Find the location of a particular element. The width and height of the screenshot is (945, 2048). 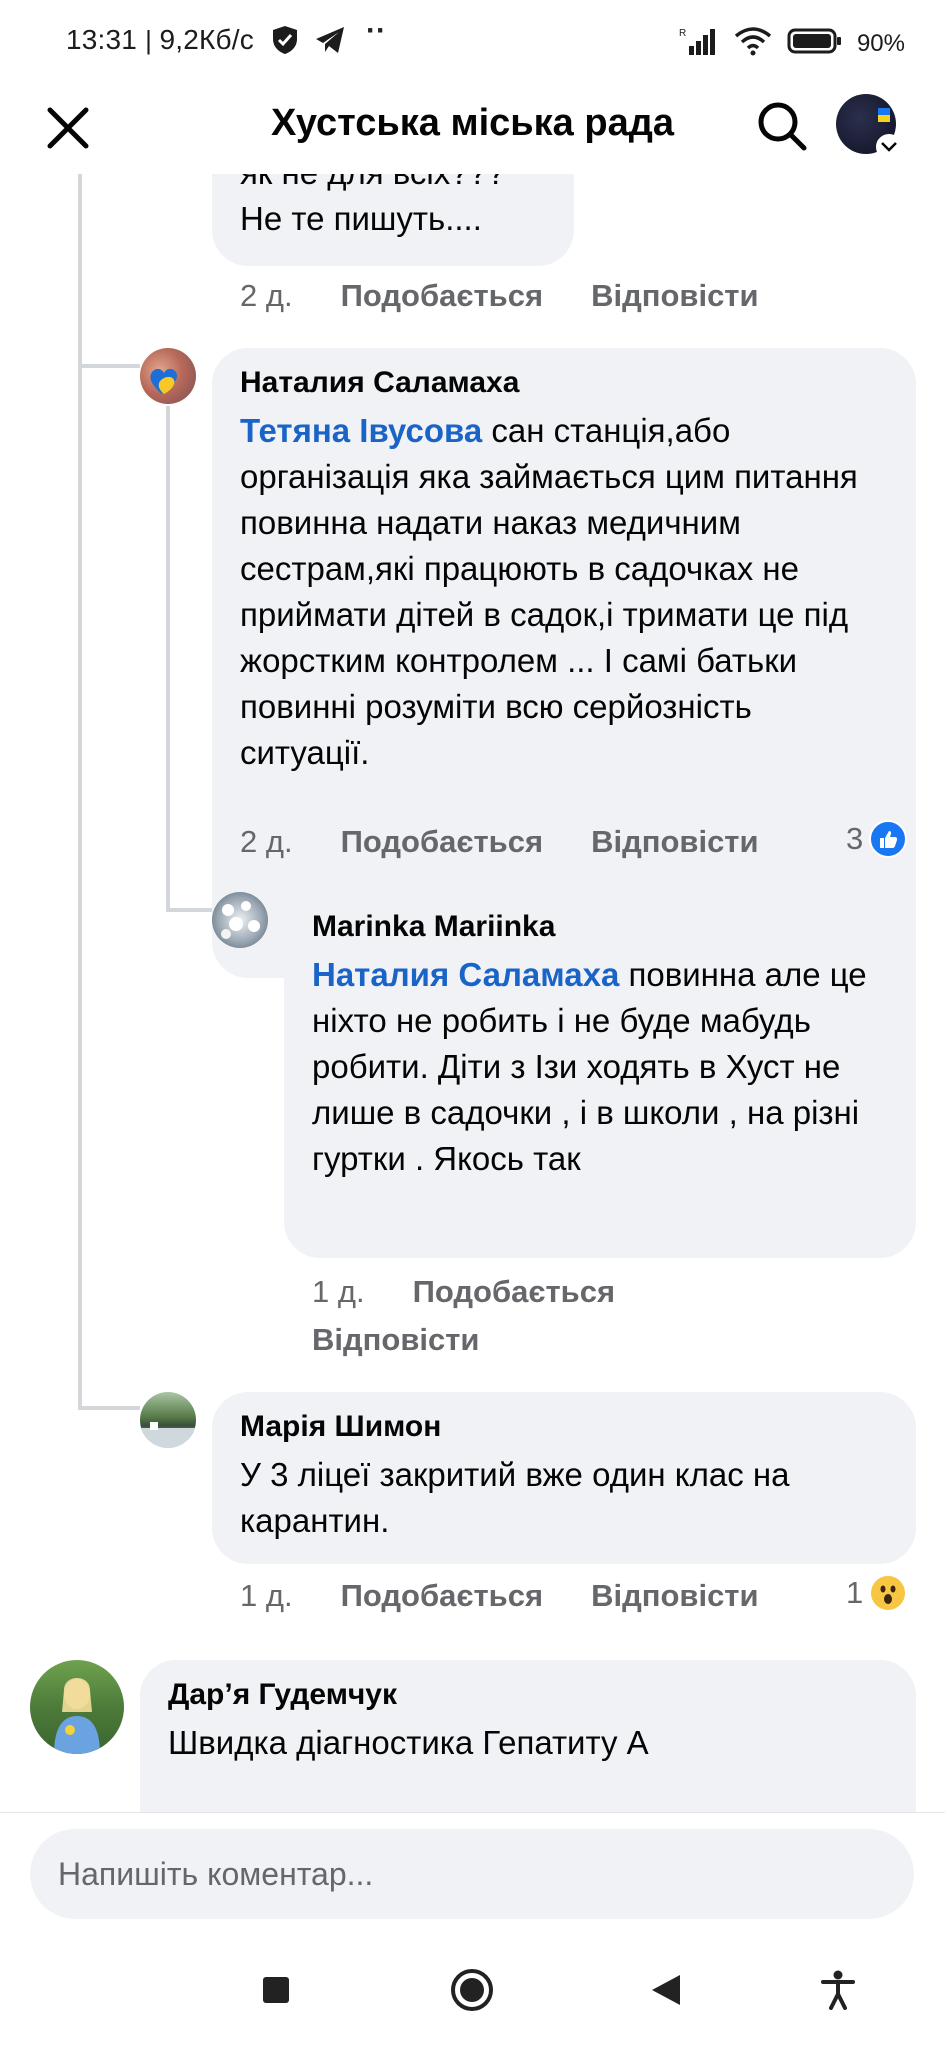

thread-line-reply is located at coordinates (168, 658).